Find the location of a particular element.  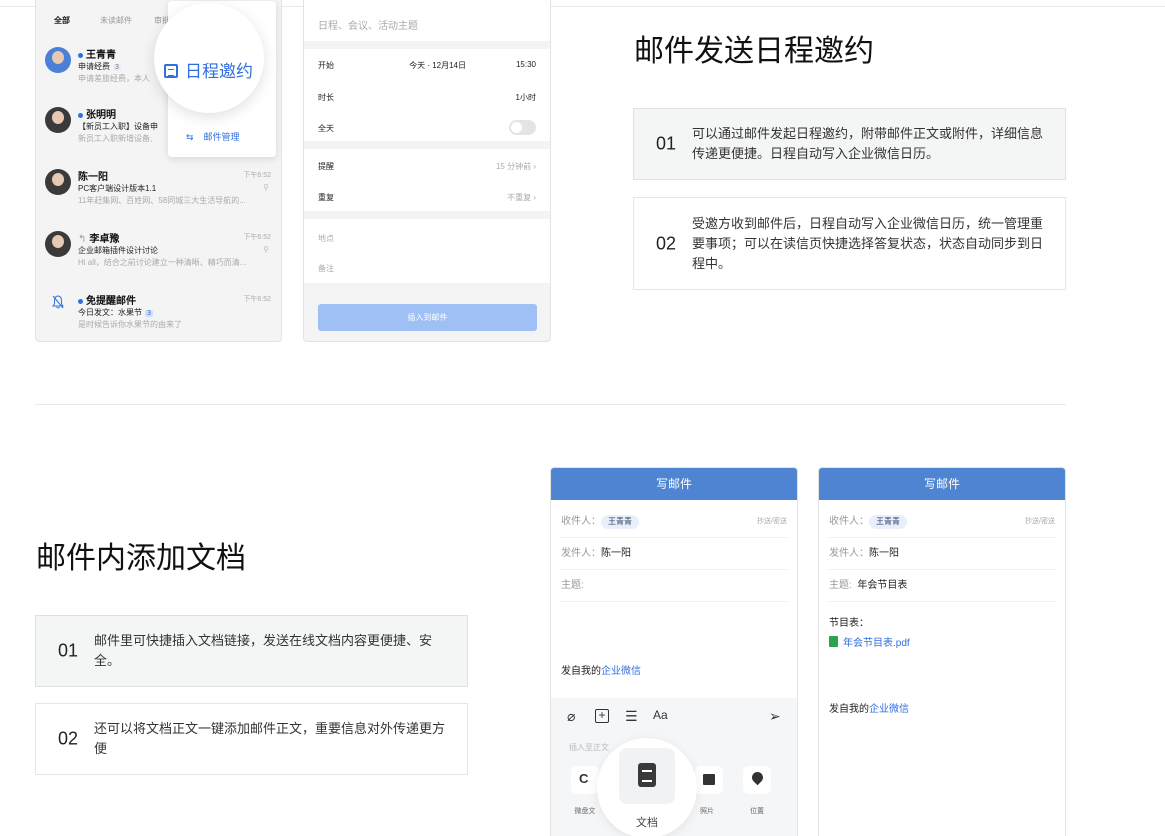

duration-label: 时长 is located at coordinates (326, 97).